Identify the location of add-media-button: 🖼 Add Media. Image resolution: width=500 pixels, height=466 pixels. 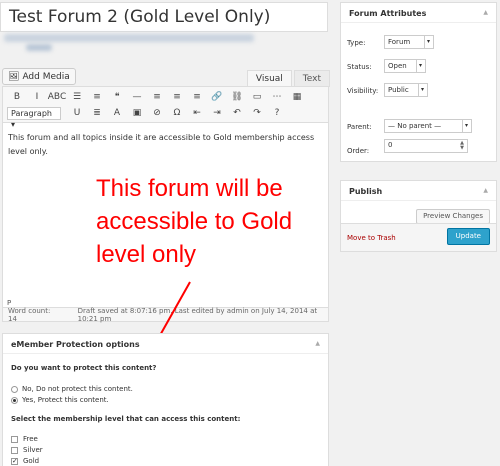
(39, 76).